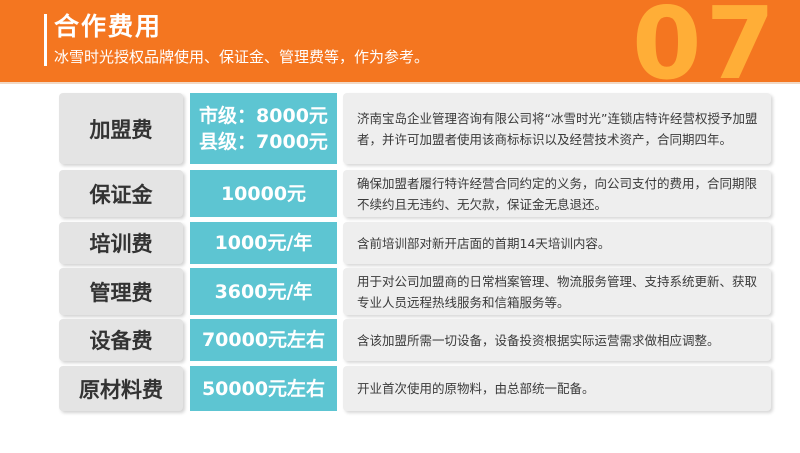 The image size is (800, 453). What do you see at coordinates (121, 388) in the screenshot?
I see `fee-name: 原材料费` at bounding box center [121, 388].